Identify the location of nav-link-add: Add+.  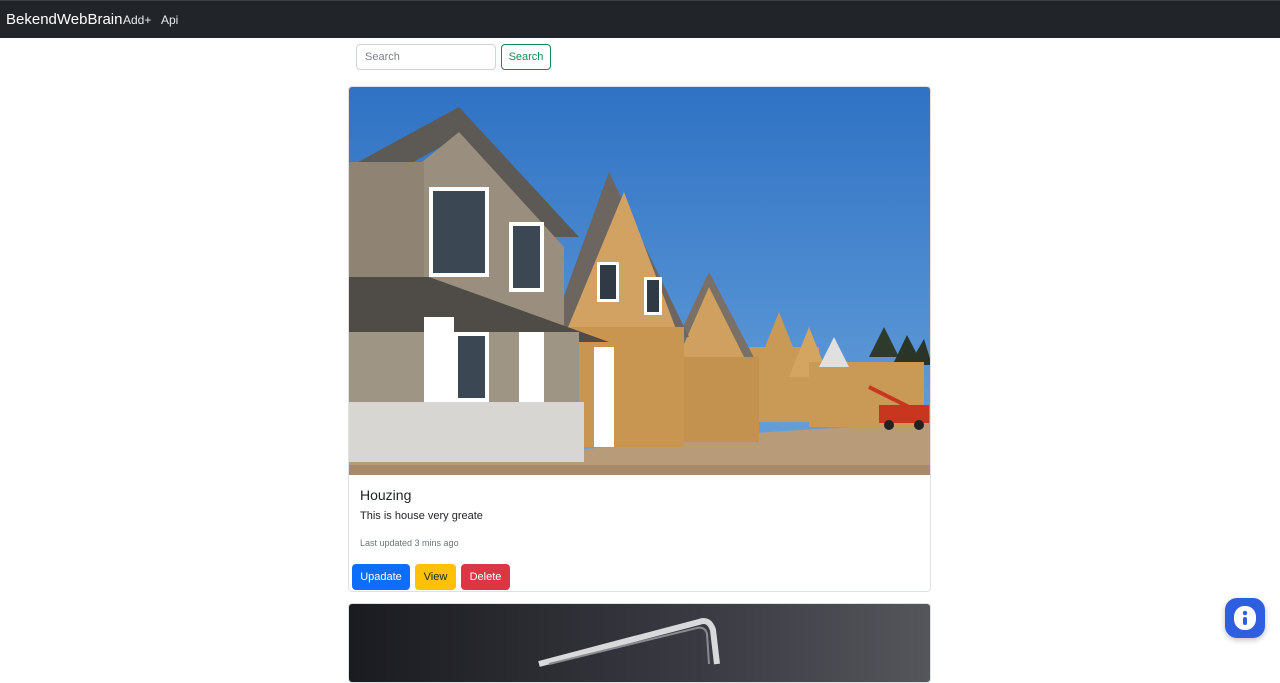
(137, 20).